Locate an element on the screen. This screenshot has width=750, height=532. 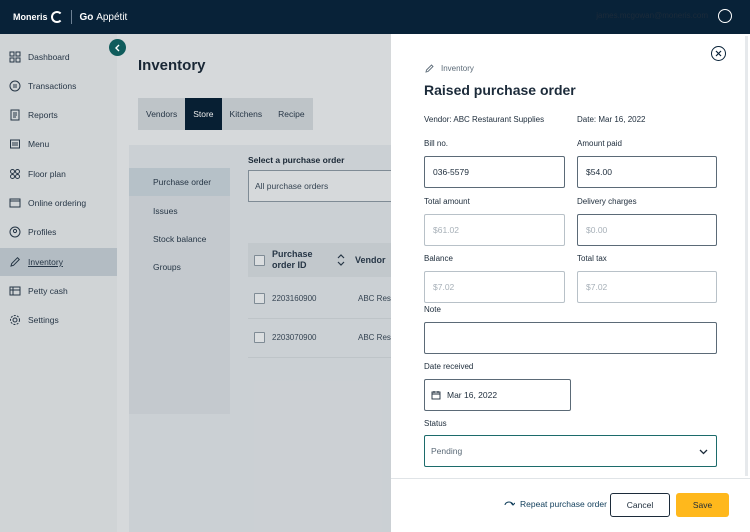
user-avatar-icon is located at coordinates (725, 16).